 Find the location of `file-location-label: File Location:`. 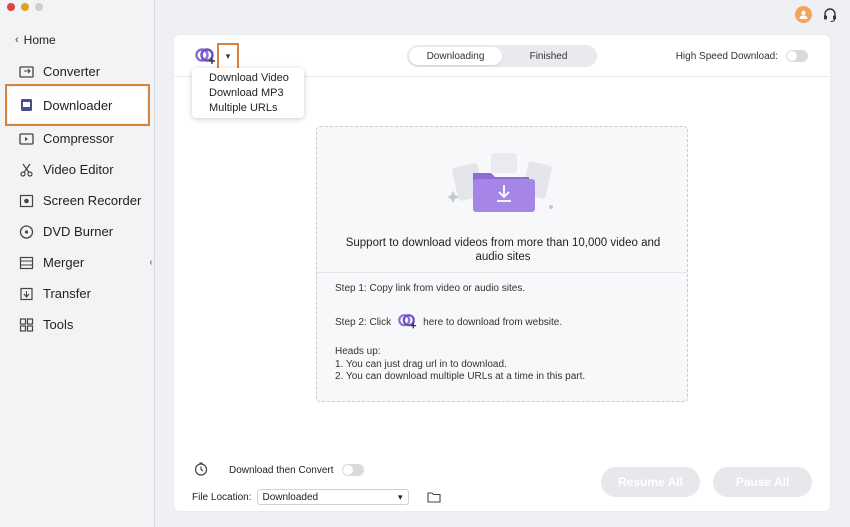

file-location-label: File Location: is located at coordinates (222, 497).